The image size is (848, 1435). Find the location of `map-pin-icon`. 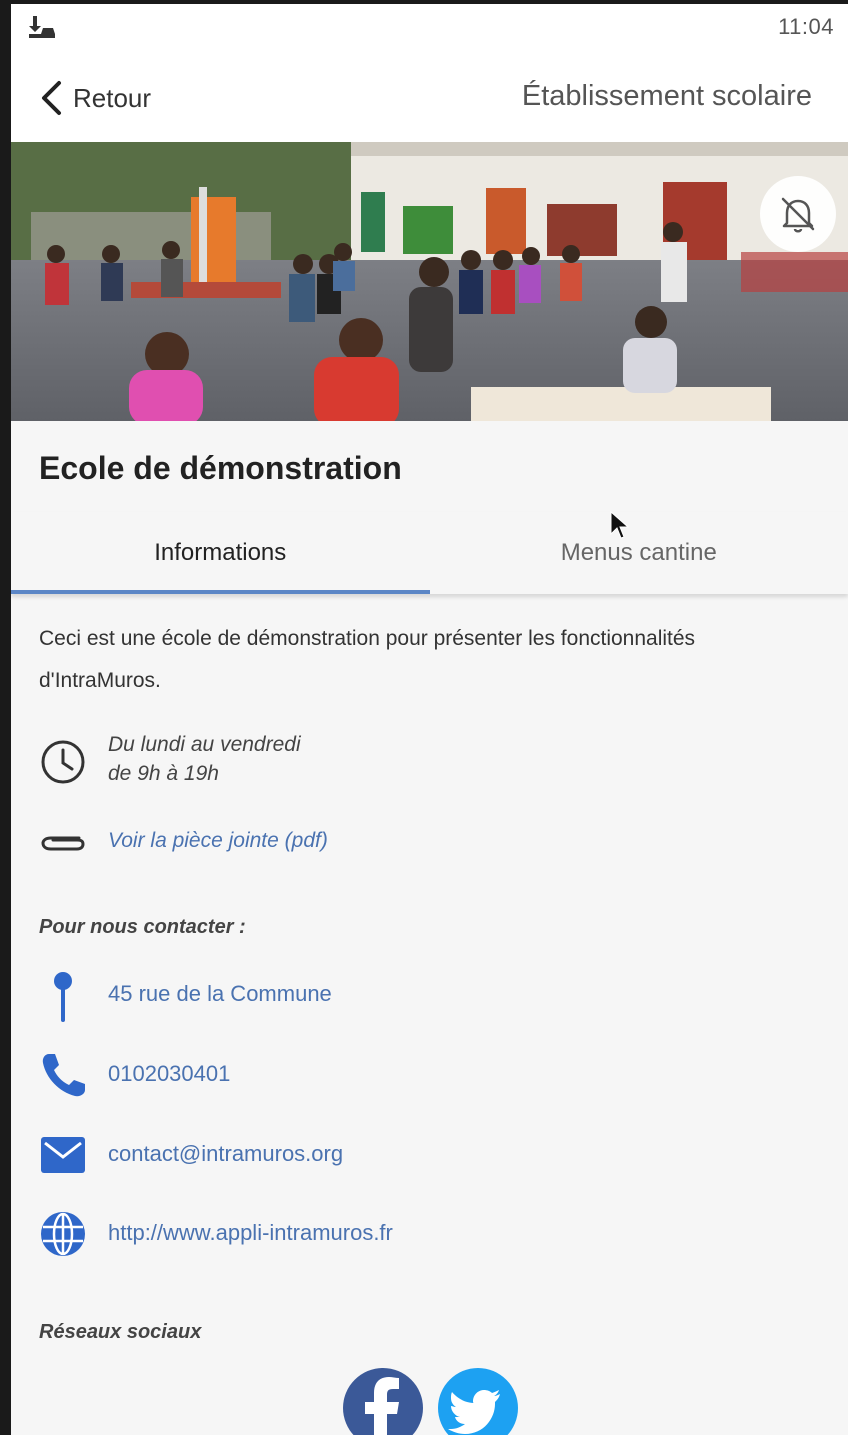

map-pin-icon is located at coordinates (63, 997).